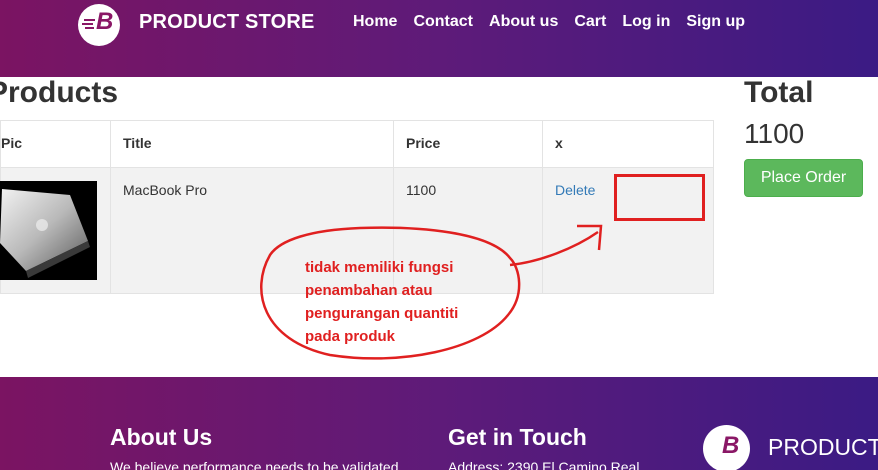 Image resolution: width=878 pixels, height=470 pixels. Describe the element at coordinates (731, 445) in the screenshot. I see `footer-logo-letter: B` at that location.